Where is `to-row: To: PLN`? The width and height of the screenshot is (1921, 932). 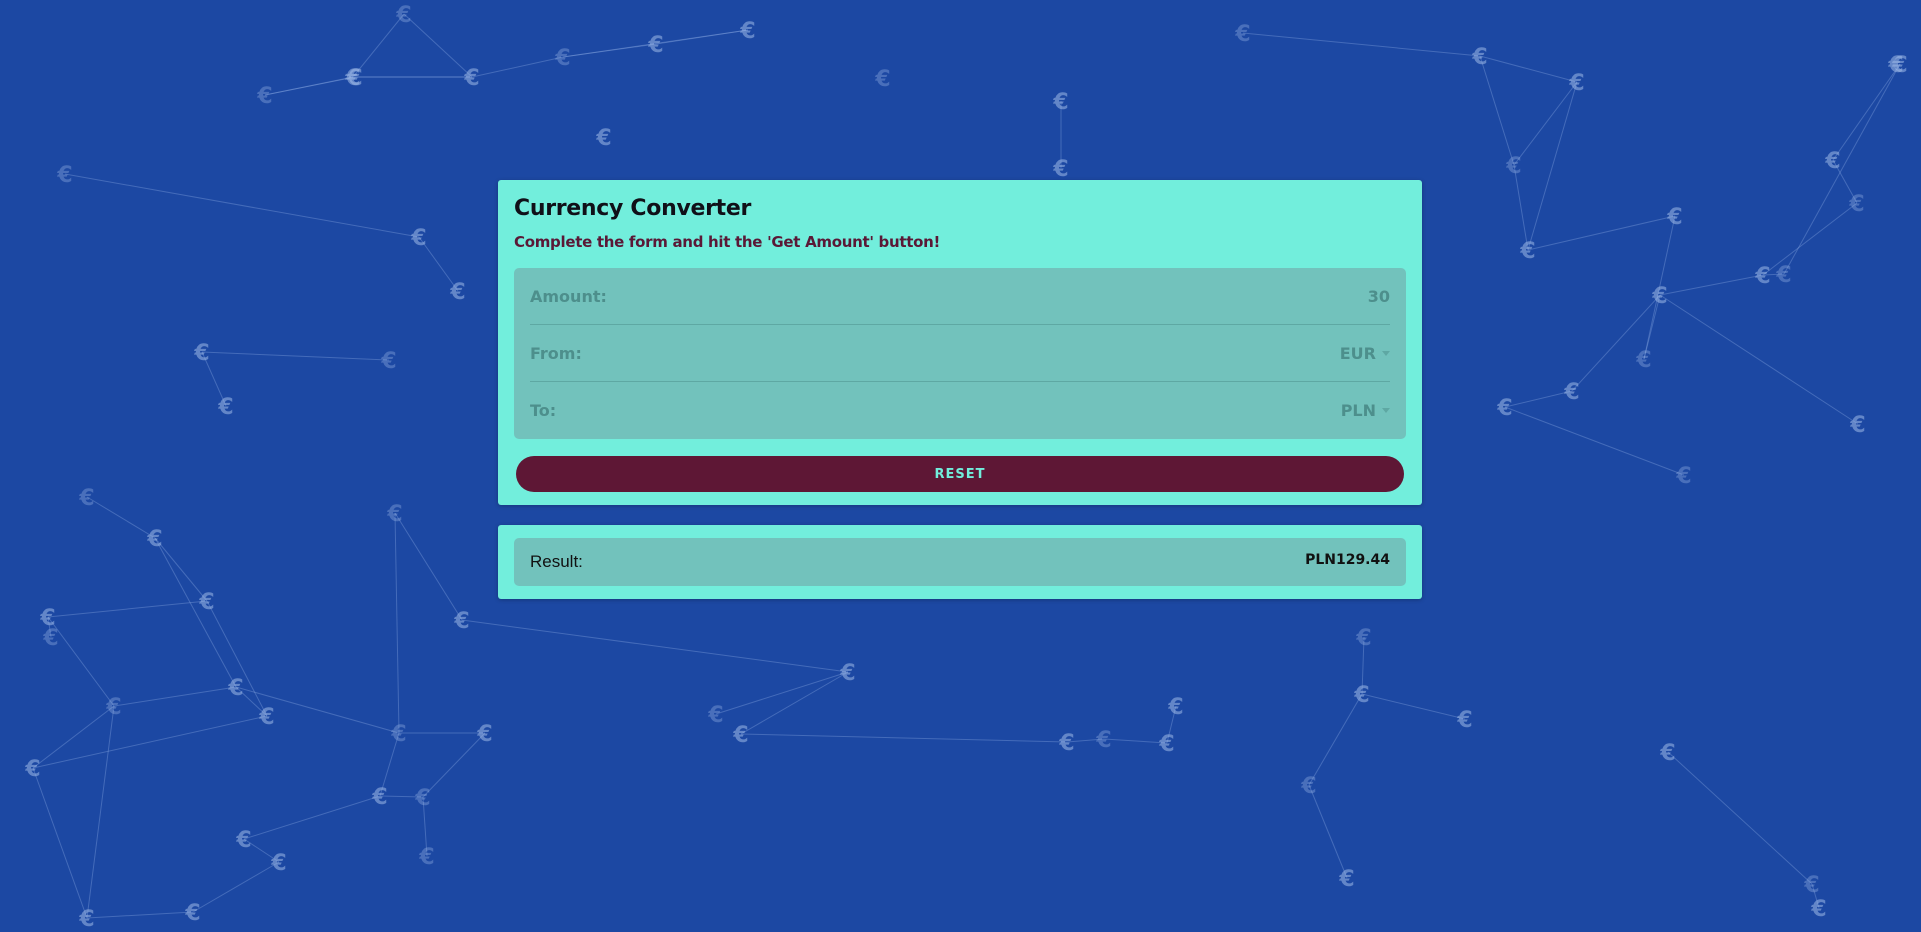
to-row: To: PLN is located at coordinates (960, 410).